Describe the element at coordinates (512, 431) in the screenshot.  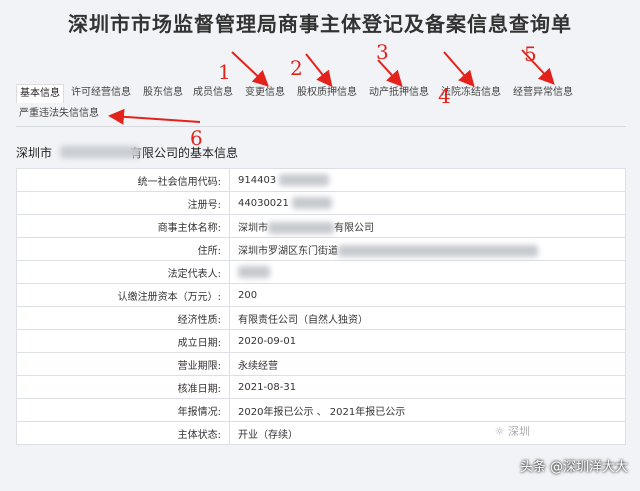
I see `watermark-logo: ☼ 深圳` at that location.